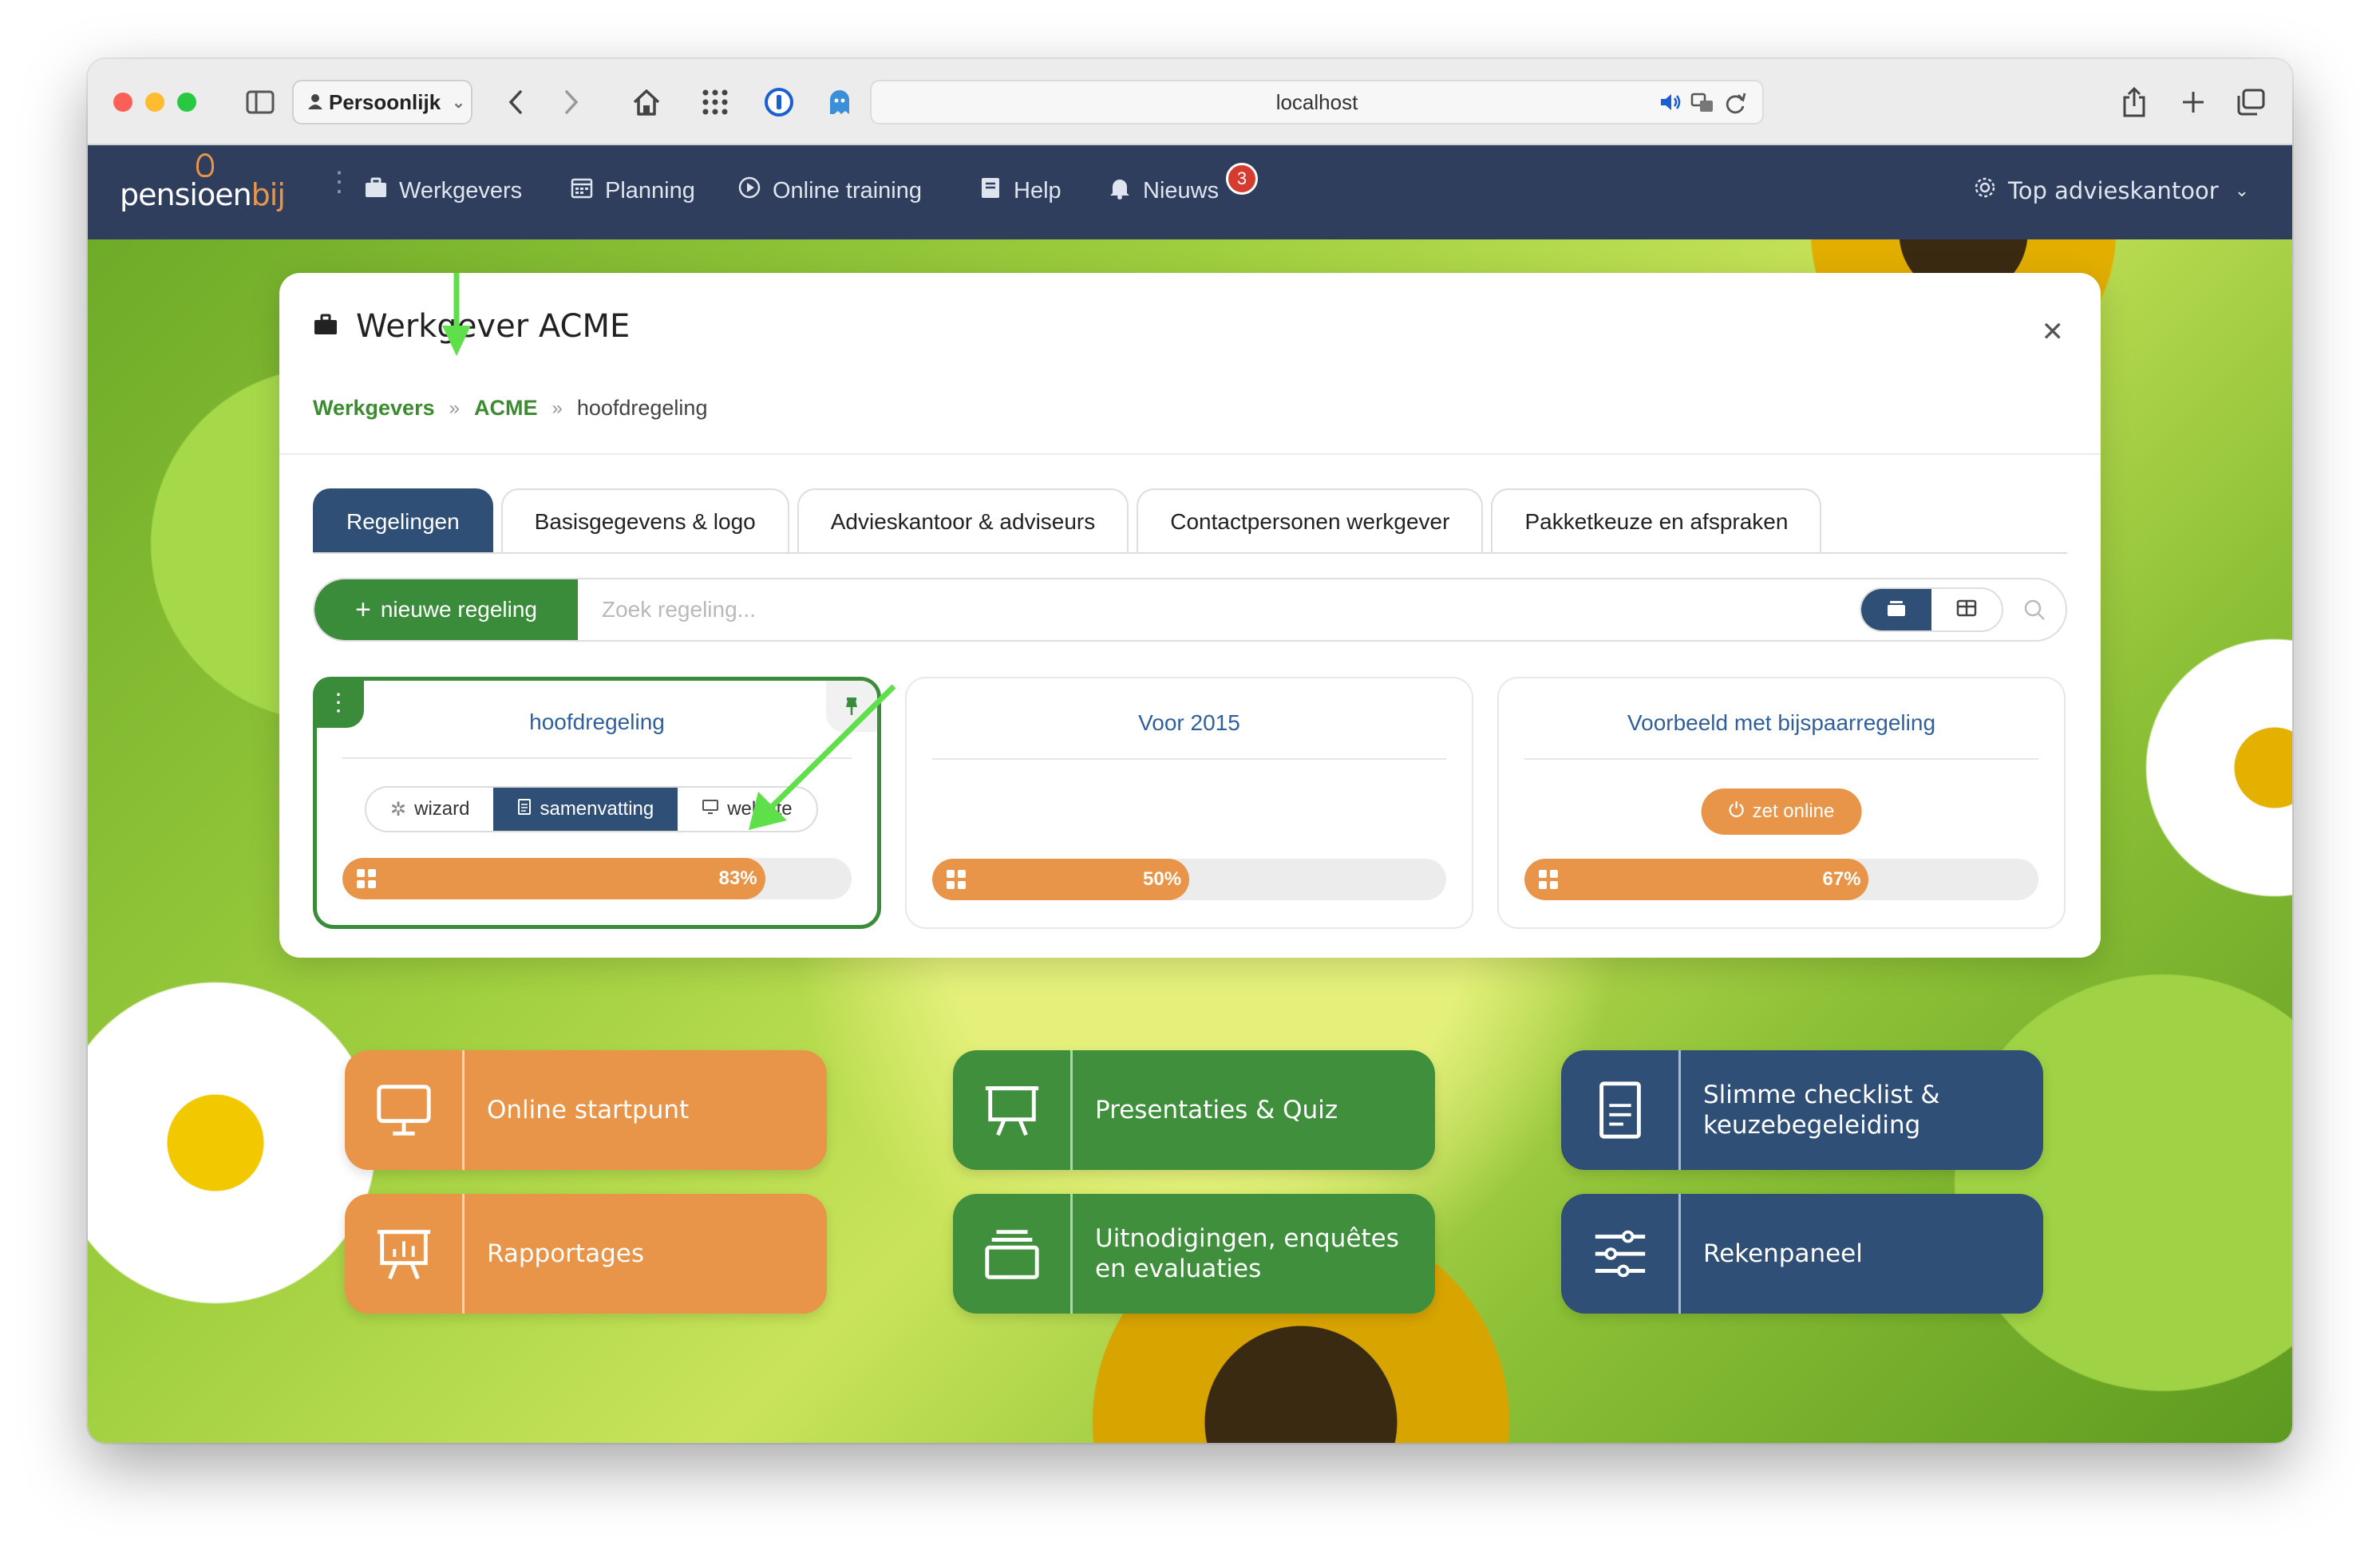 Image resolution: width=2380 pixels, height=1561 pixels. I want to click on address-bar: localhost, so click(1317, 102).